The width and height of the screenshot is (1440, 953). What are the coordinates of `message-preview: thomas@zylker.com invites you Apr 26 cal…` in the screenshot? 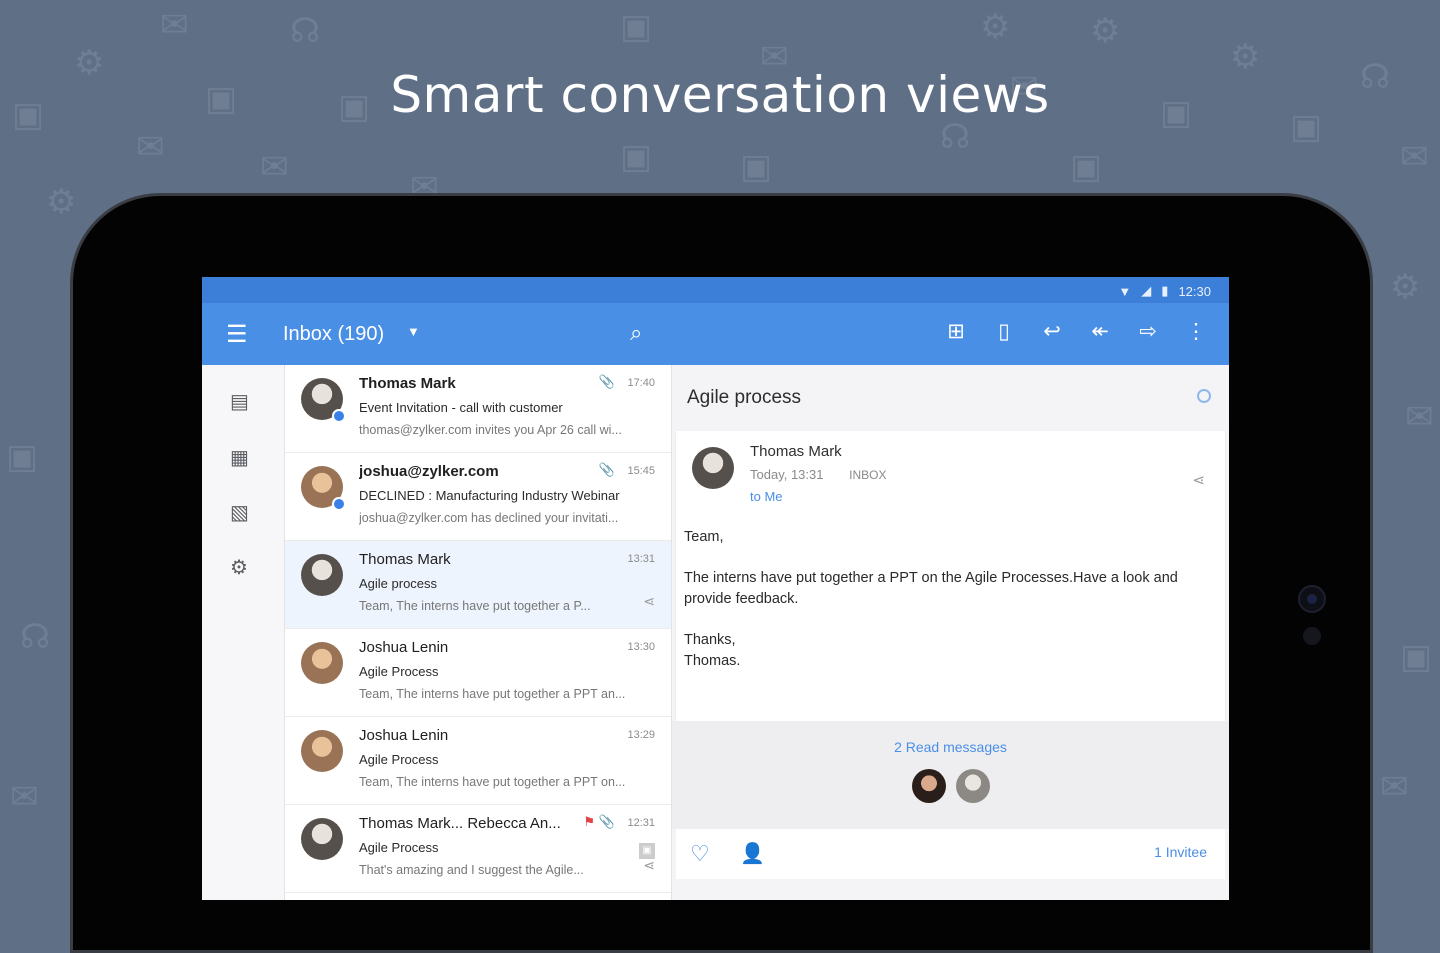 It's located at (490, 430).